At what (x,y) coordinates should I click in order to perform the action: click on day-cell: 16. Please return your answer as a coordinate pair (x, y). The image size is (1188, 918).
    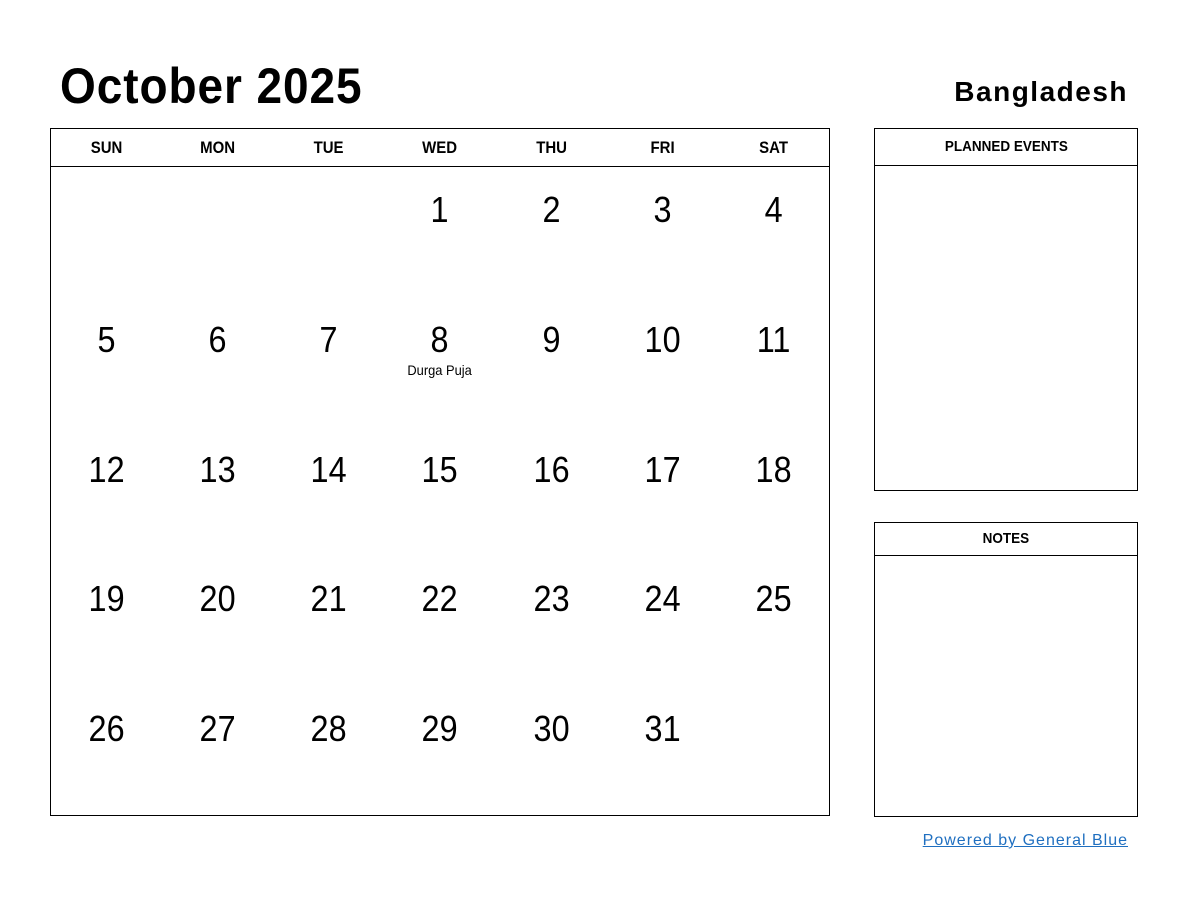
    Looking at the image, I should click on (551, 491).